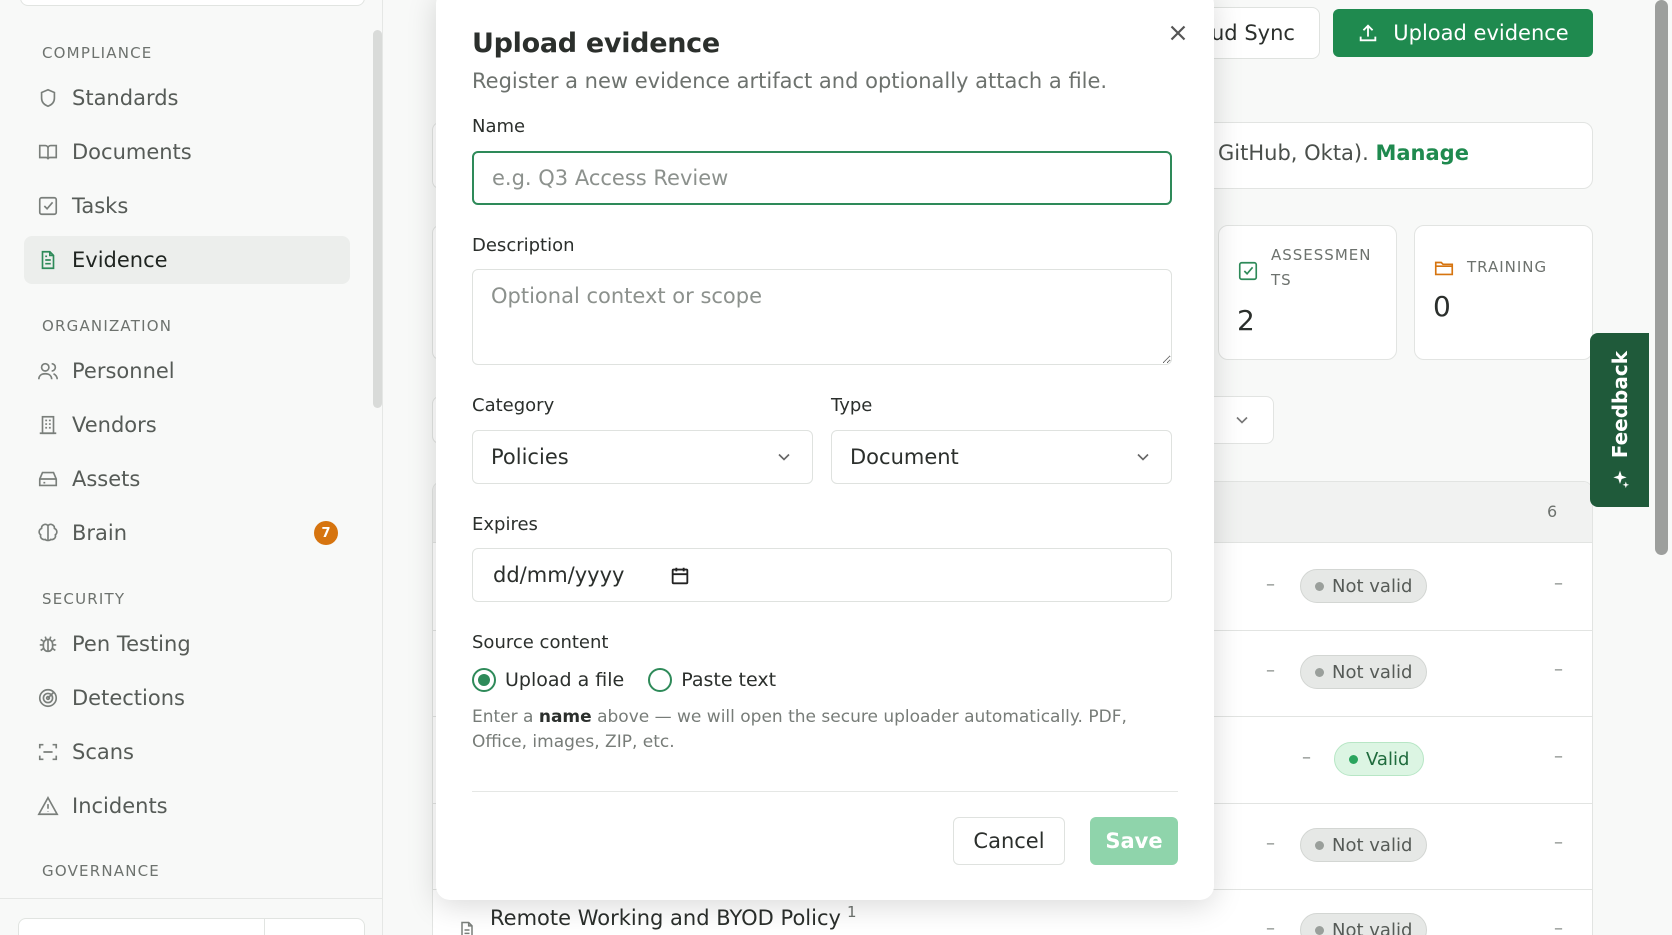 The height and width of the screenshot is (935, 1672). I want to click on feedback-tab: Feedback, so click(1619, 420).